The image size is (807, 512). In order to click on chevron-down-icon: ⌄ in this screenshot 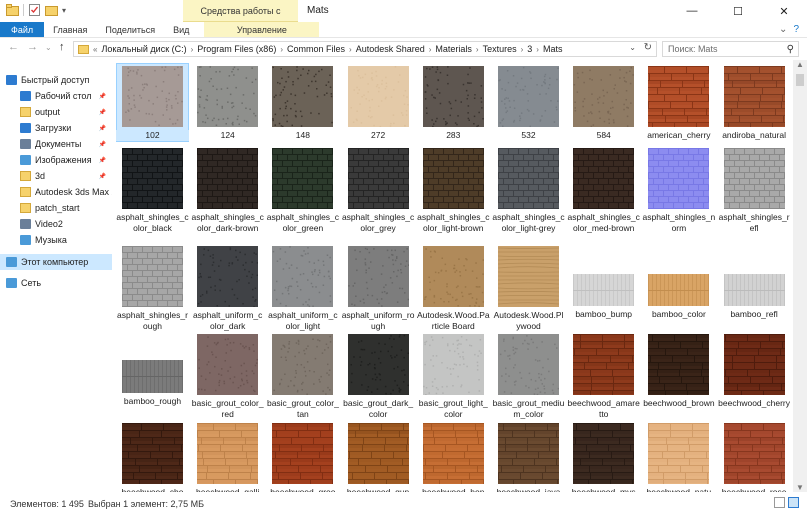, I will do `click(783, 29)`.